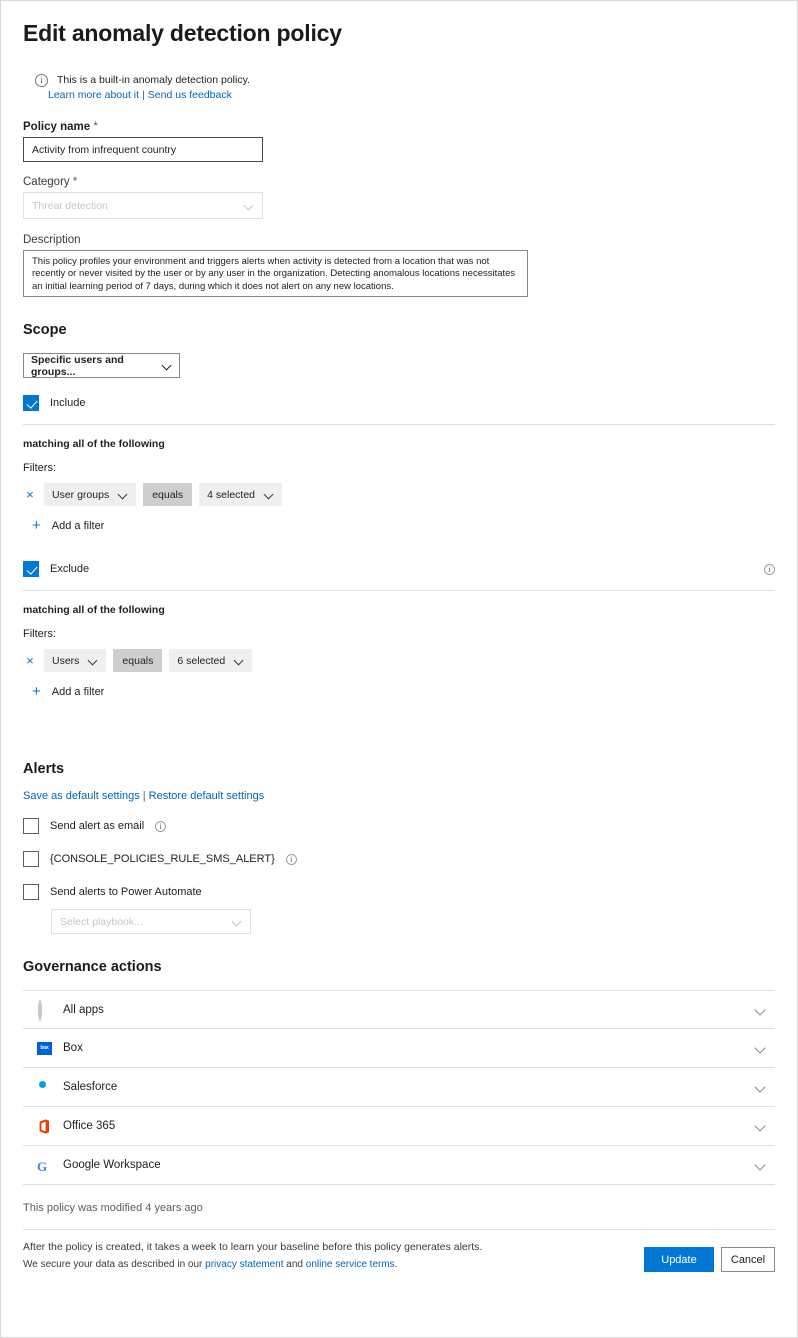  What do you see at coordinates (399, 859) in the screenshot?
I see `send-alert-sms-row: {CONSOLE_POLICIES_RULE_SMS_ALERT} i` at bounding box center [399, 859].